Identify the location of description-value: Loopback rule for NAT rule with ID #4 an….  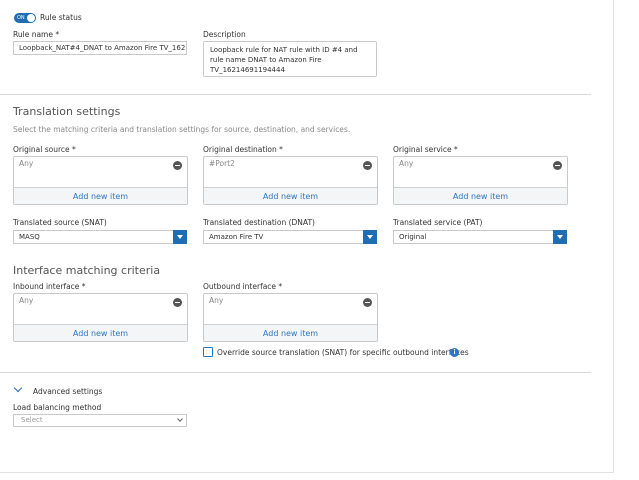
(284, 60).